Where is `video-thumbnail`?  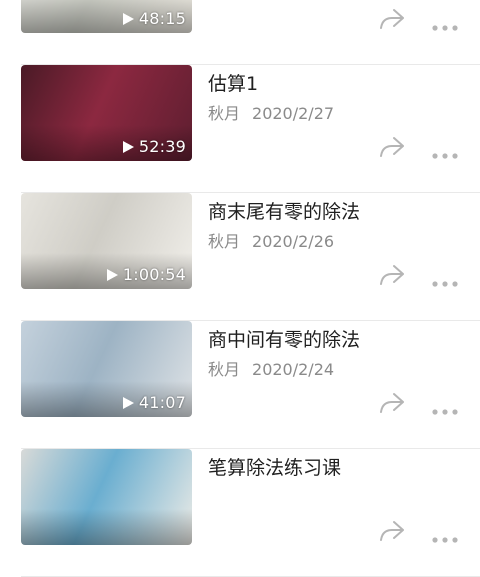
video-thumbnail is located at coordinates (106, 497).